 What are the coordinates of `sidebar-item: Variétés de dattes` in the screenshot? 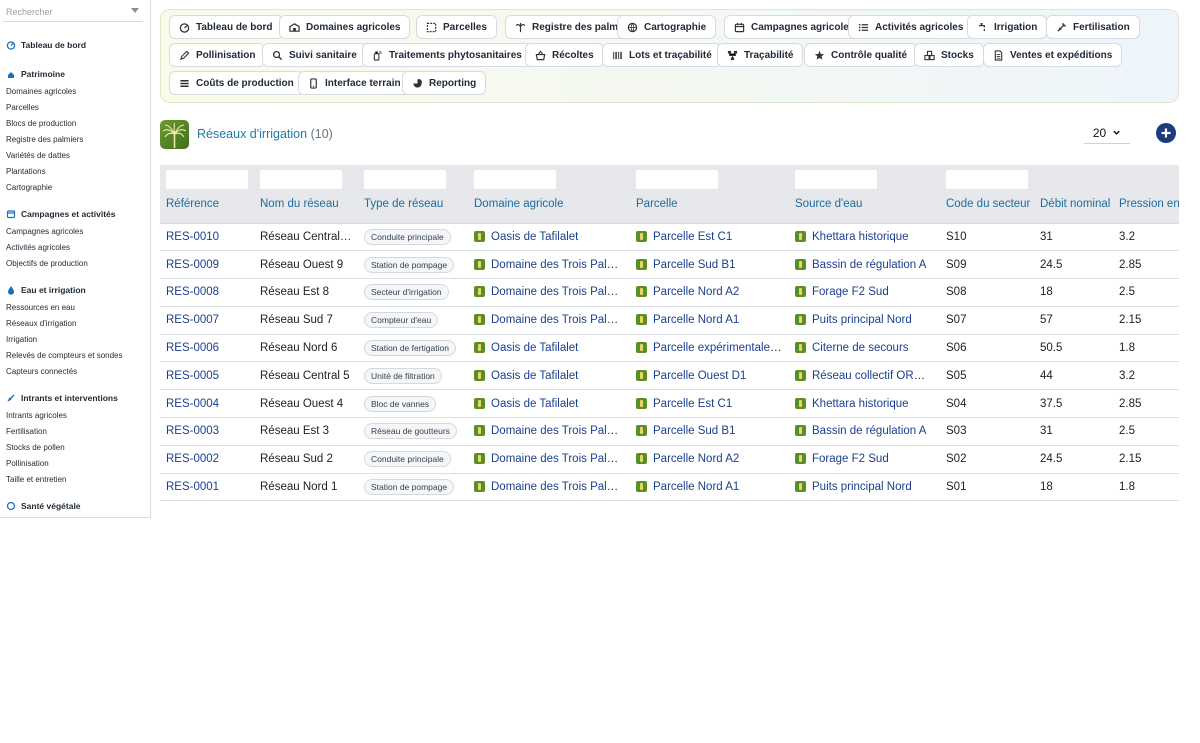 It's located at (75, 156).